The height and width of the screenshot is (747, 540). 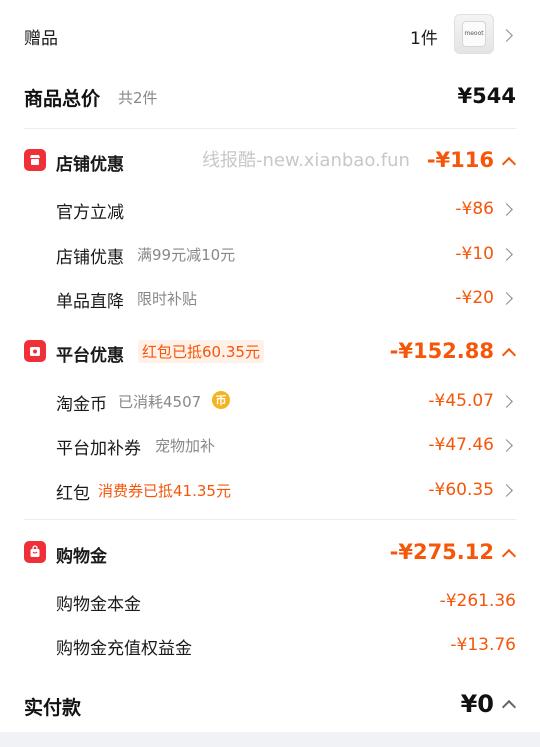 What do you see at coordinates (35, 351) in the screenshot?
I see `coupon-icon` at bounding box center [35, 351].